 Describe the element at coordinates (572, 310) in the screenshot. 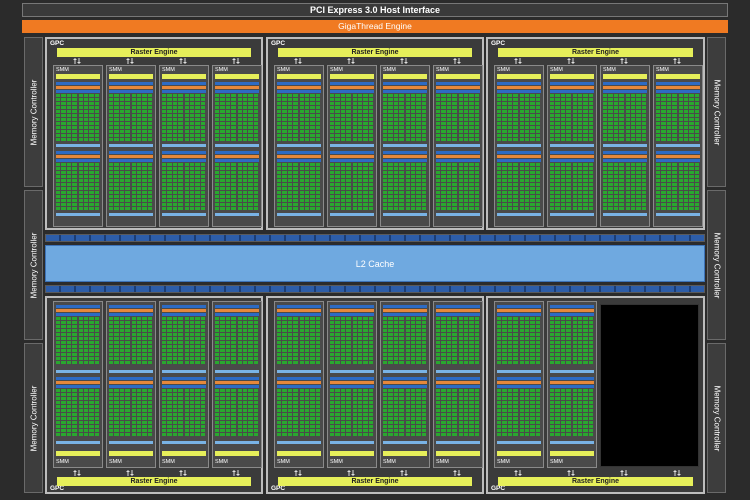

I see `dispatch-unit` at that location.